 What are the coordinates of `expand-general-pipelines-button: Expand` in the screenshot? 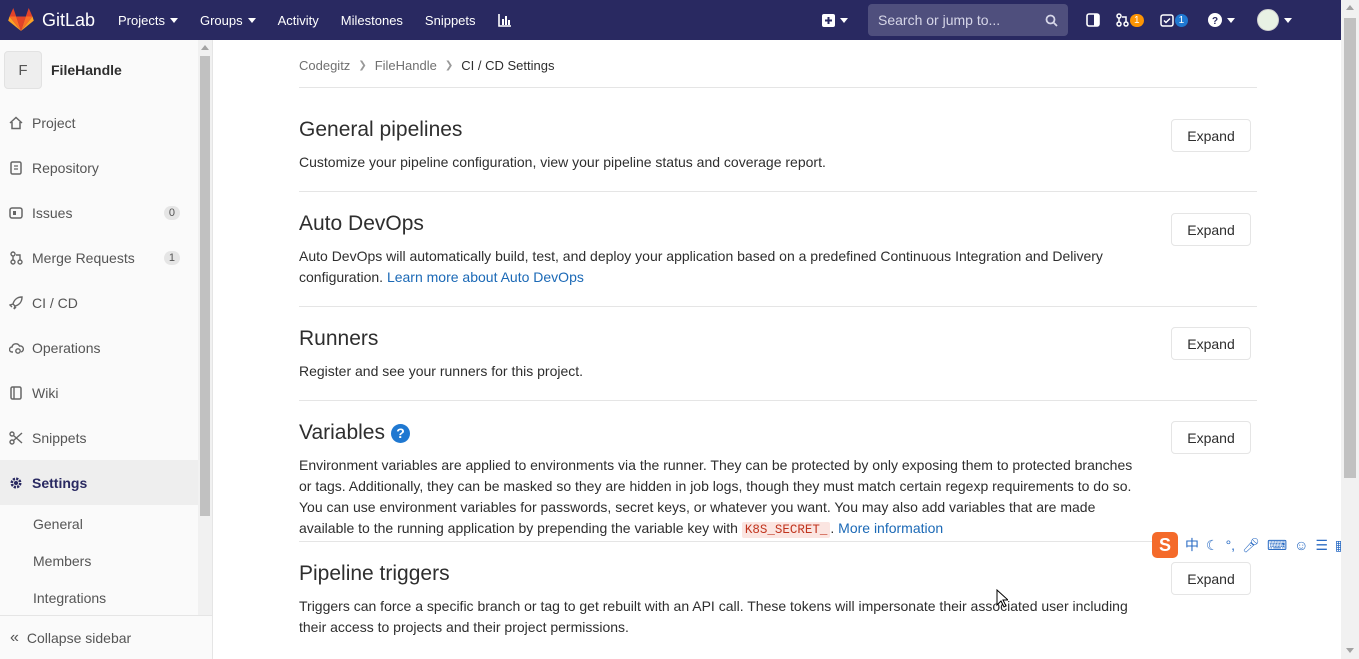 It's located at (1211, 135).